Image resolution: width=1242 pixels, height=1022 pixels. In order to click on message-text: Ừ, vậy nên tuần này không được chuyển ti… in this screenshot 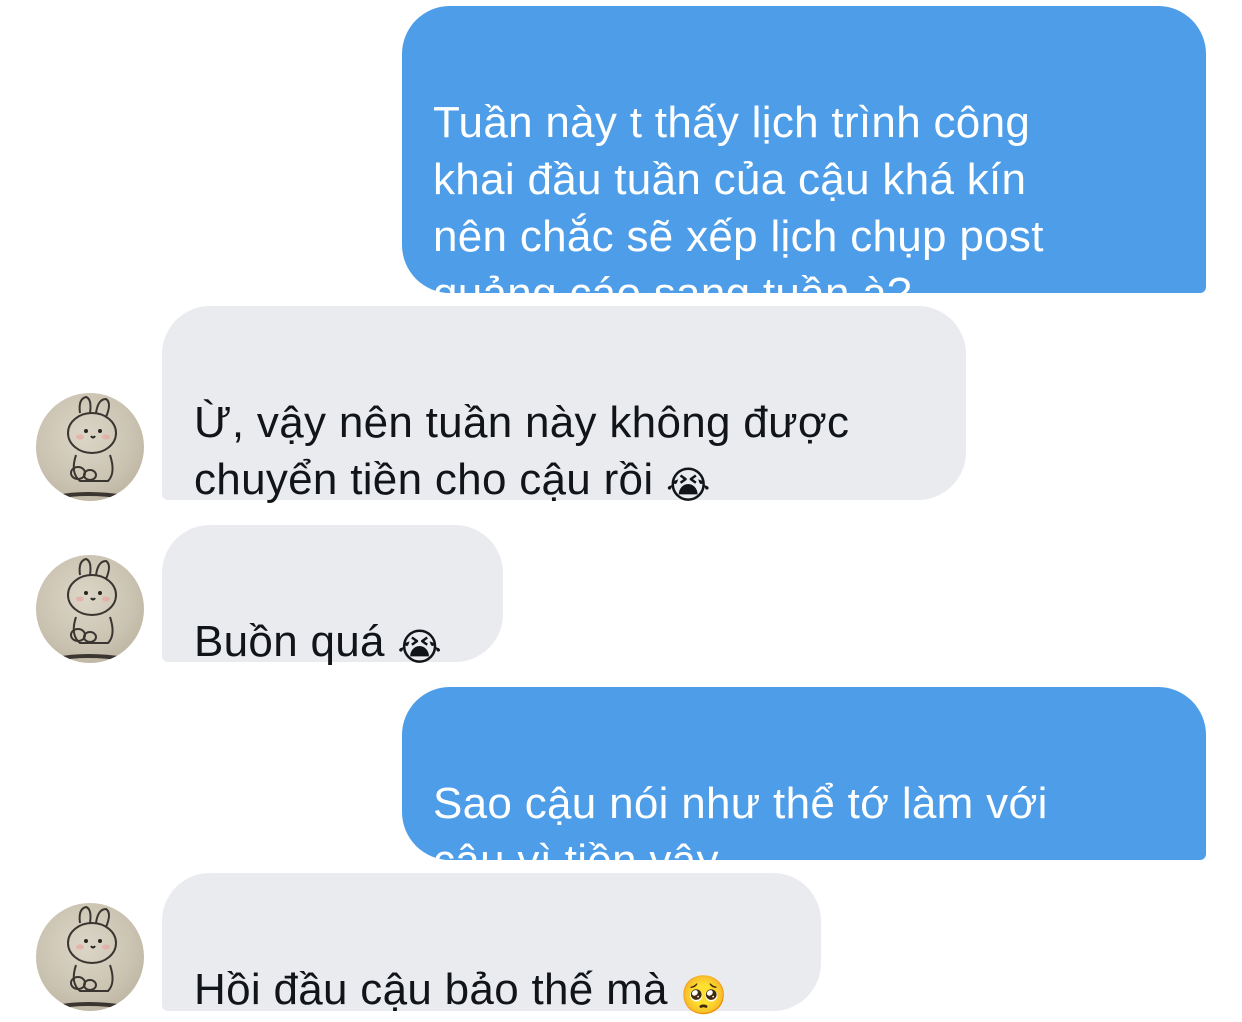, I will do `click(522, 451)`.